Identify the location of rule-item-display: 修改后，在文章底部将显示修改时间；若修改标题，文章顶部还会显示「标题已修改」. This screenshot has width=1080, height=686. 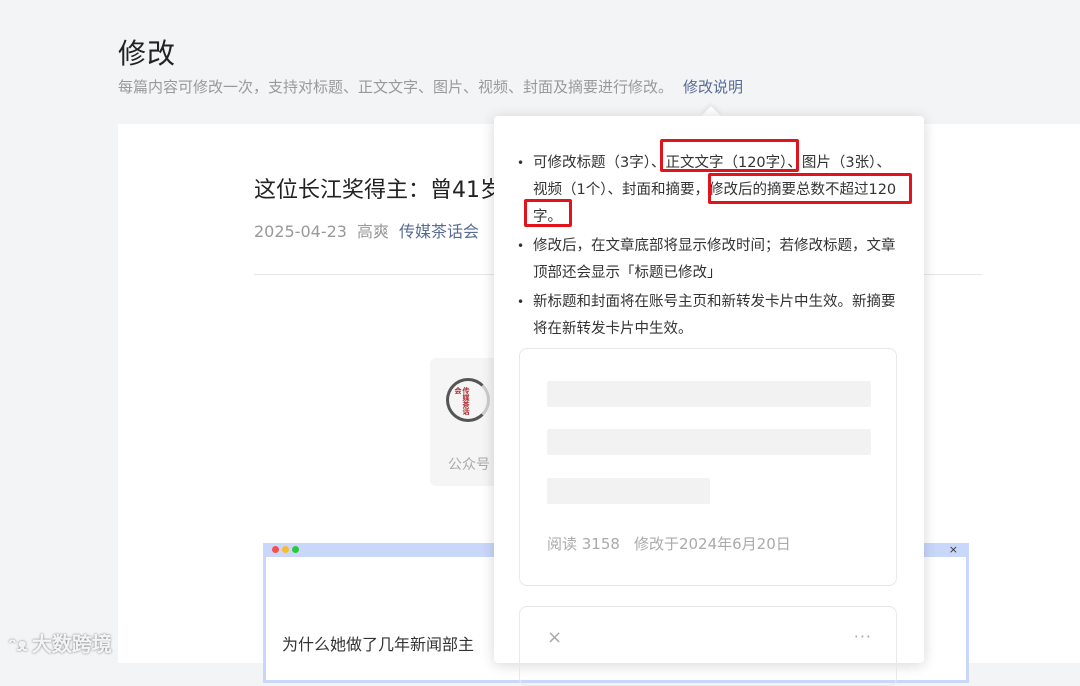
(710, 260).